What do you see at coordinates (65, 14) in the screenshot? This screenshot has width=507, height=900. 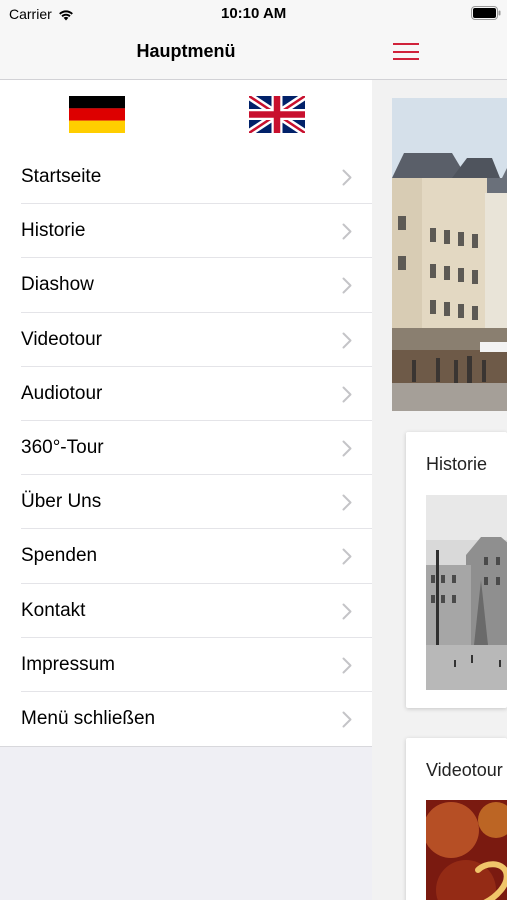 I see `wifi-icon` at bounding box center [65, 14].